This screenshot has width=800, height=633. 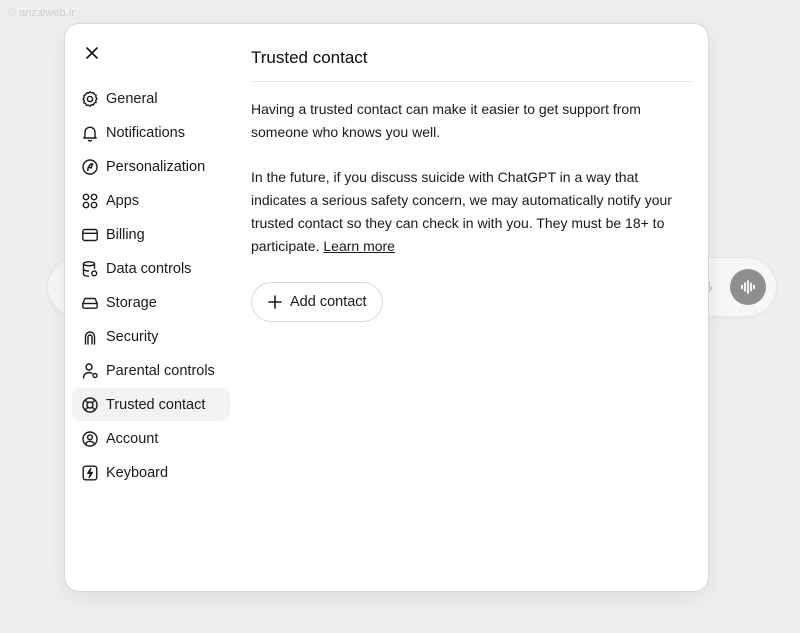 I want to click on sidebar-item-notifications: Notifications, so click(x=151, y=132).